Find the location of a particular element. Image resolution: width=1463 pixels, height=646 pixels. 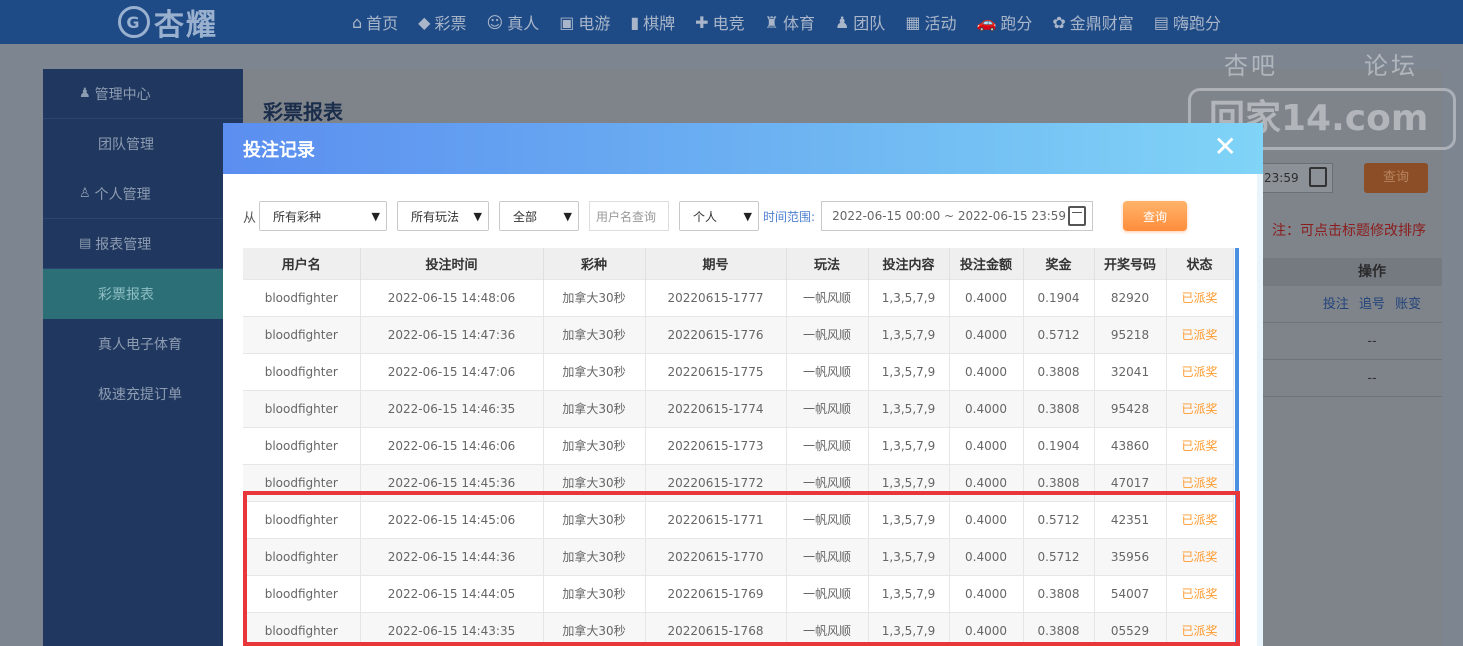

date-range-input: 2022-06-15 00:00 ~ 2022-06-15 23:59 is located at coordinates (957, 216).